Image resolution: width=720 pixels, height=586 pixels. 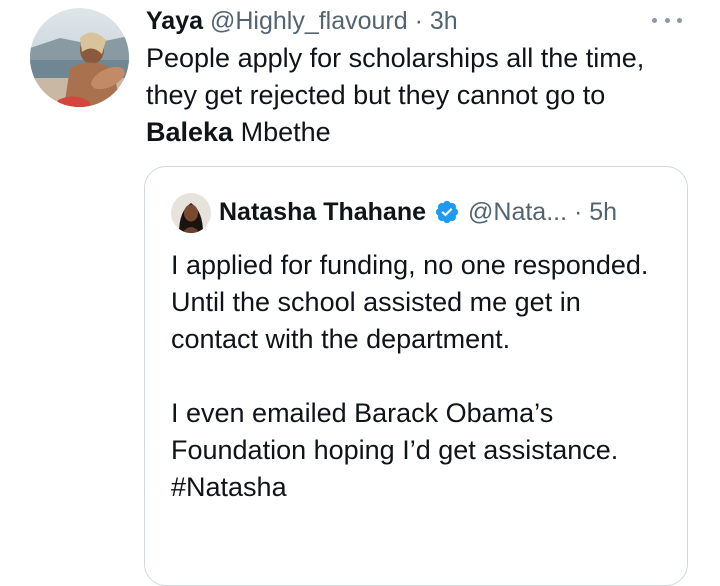 I want to click on quoted-tweet-header: Natasha Thahane @Nata... · 5h, so click(x=418, y=212).